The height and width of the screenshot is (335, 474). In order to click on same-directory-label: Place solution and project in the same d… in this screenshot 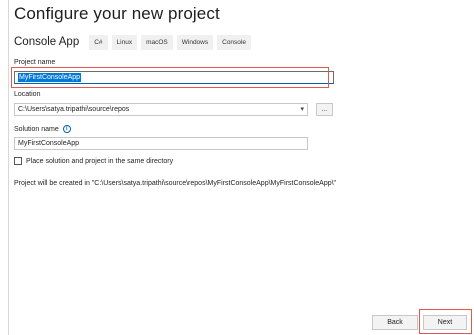, I will do `click(100, 161)`.